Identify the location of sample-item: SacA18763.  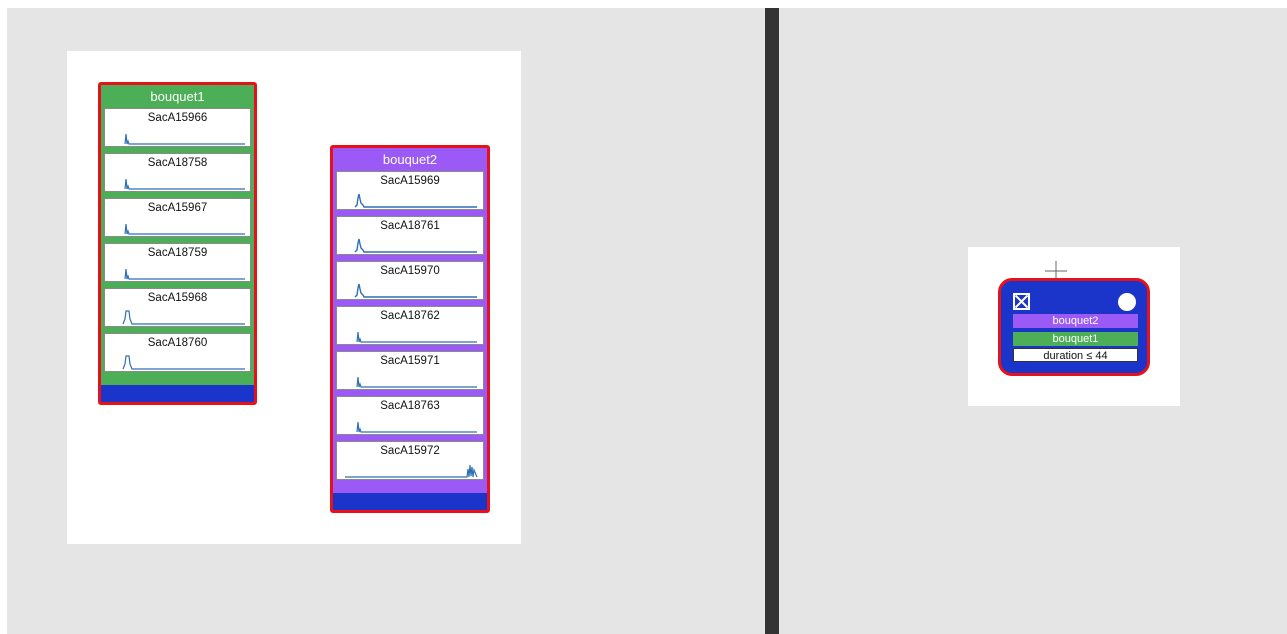
(410, 415).